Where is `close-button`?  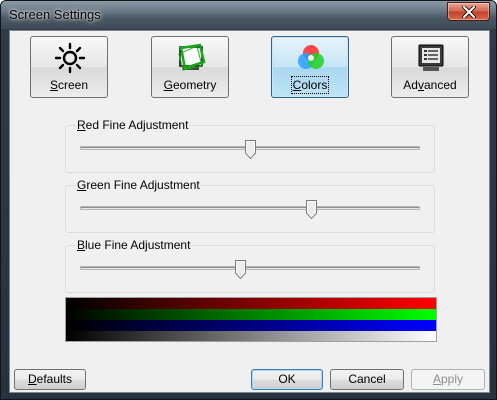 close-button is located at coordinates (468, 11).